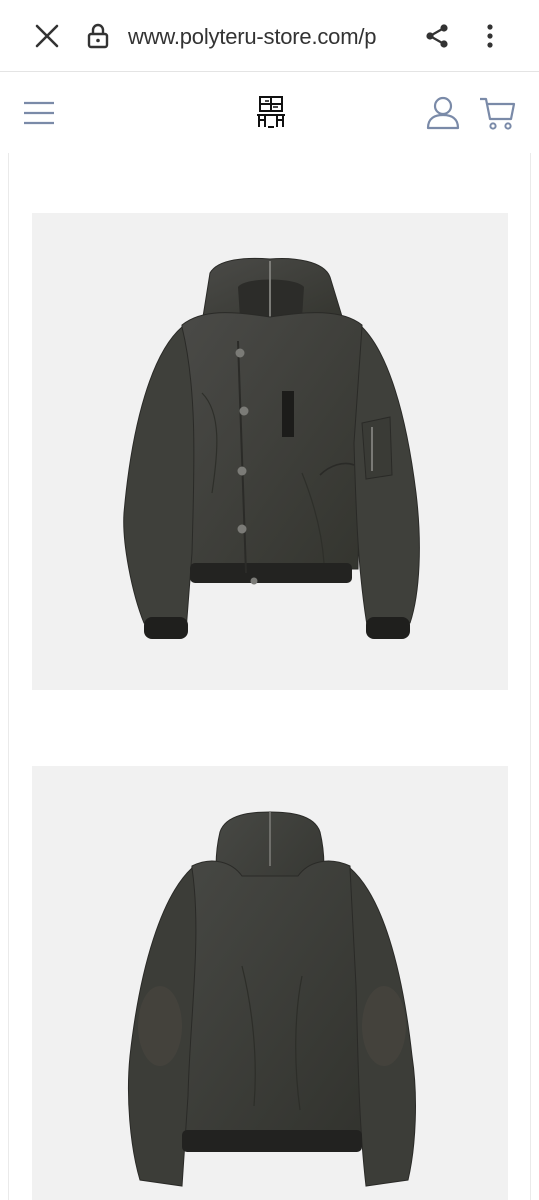  Describe the element at coordinates (490, 36) in the screenshot. I see `more-vert-icon` at that location.